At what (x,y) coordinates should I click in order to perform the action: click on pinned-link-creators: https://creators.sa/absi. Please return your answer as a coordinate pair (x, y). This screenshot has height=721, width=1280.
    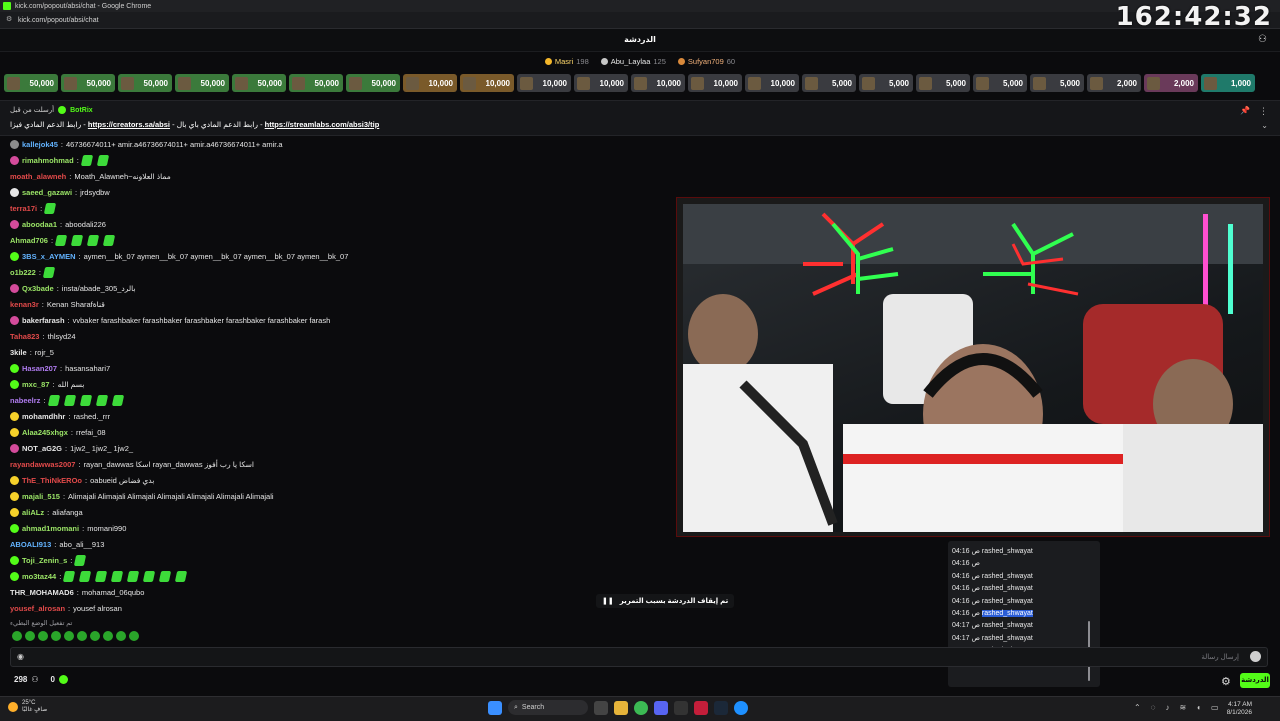
    Looking at the image, I should click on (129, 124).